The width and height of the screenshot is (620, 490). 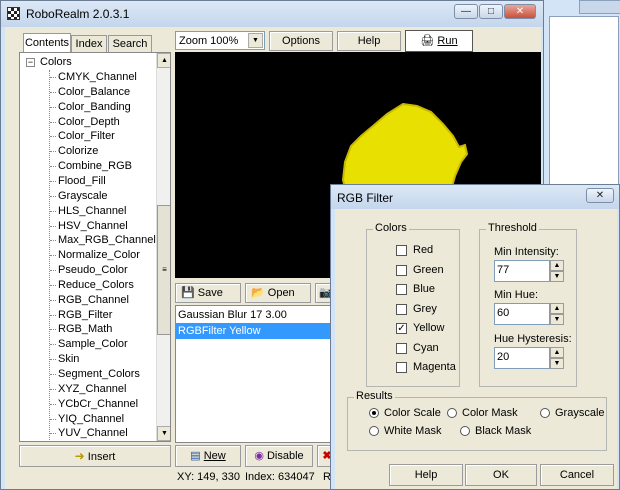 I want to click on tree-item: Normalize_Color, so click(x=87, y=255).